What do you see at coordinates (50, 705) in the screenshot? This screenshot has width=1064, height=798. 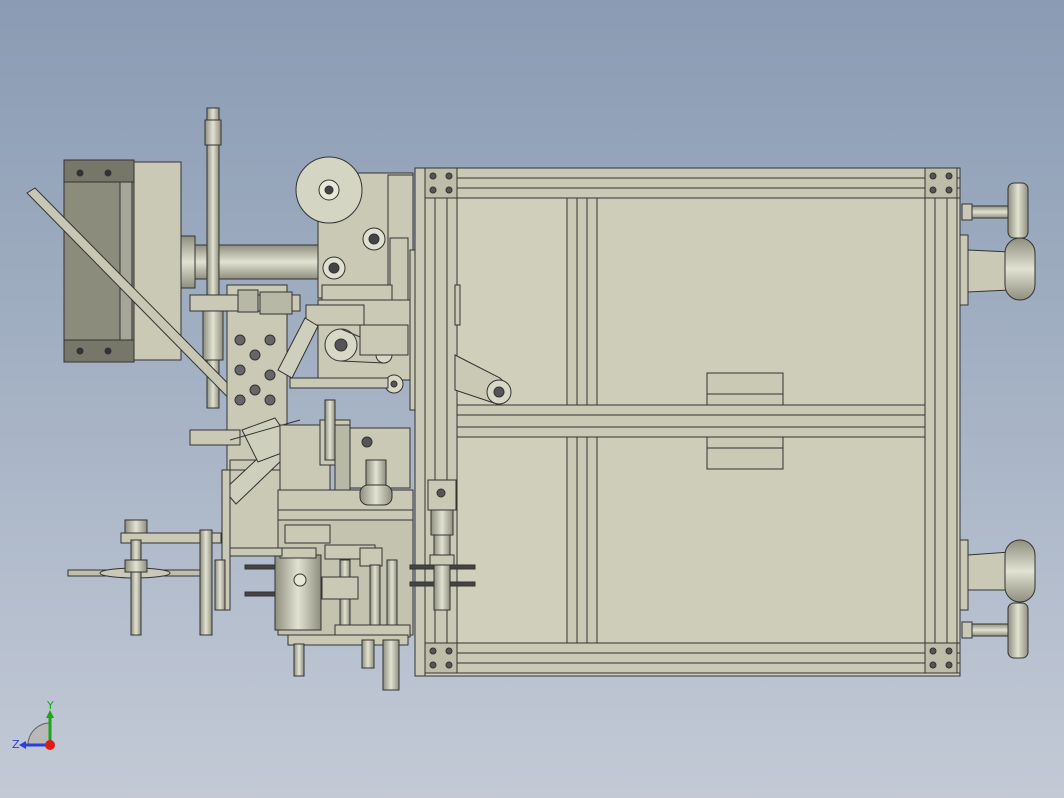 I see `y-axis-label: Y` at bounding box center [50, 705].